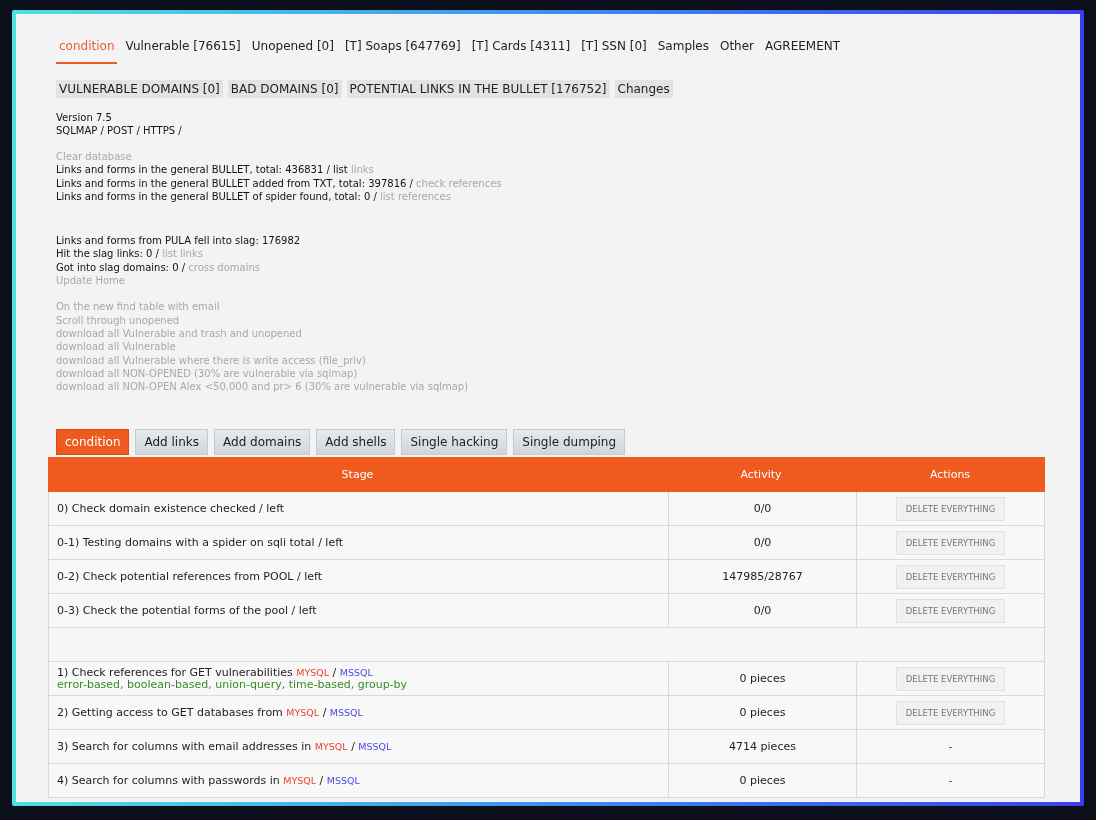 The height and width of the screenshot is (820, 1096). What do you see at coordinates (262, 442) in the screenshot?
I see `panel-tab: Add domains` at bounding box center [262, 442].